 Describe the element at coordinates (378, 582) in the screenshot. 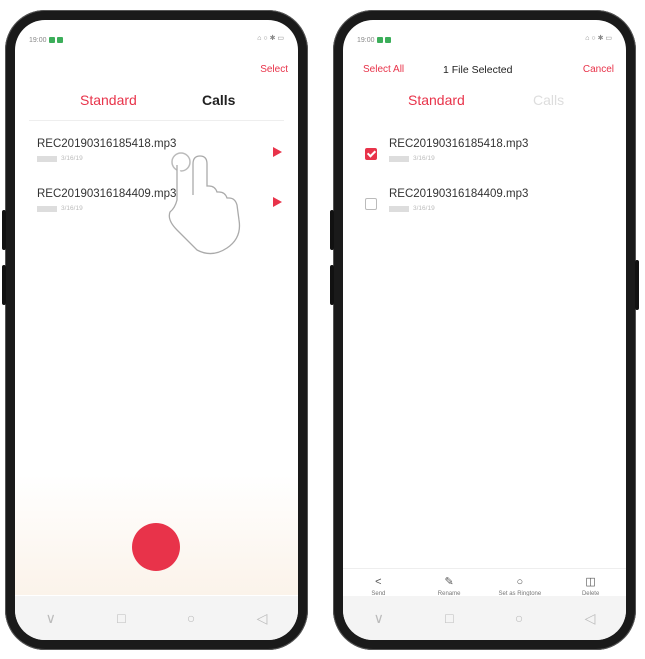

I see `share-icon: <` at that location.